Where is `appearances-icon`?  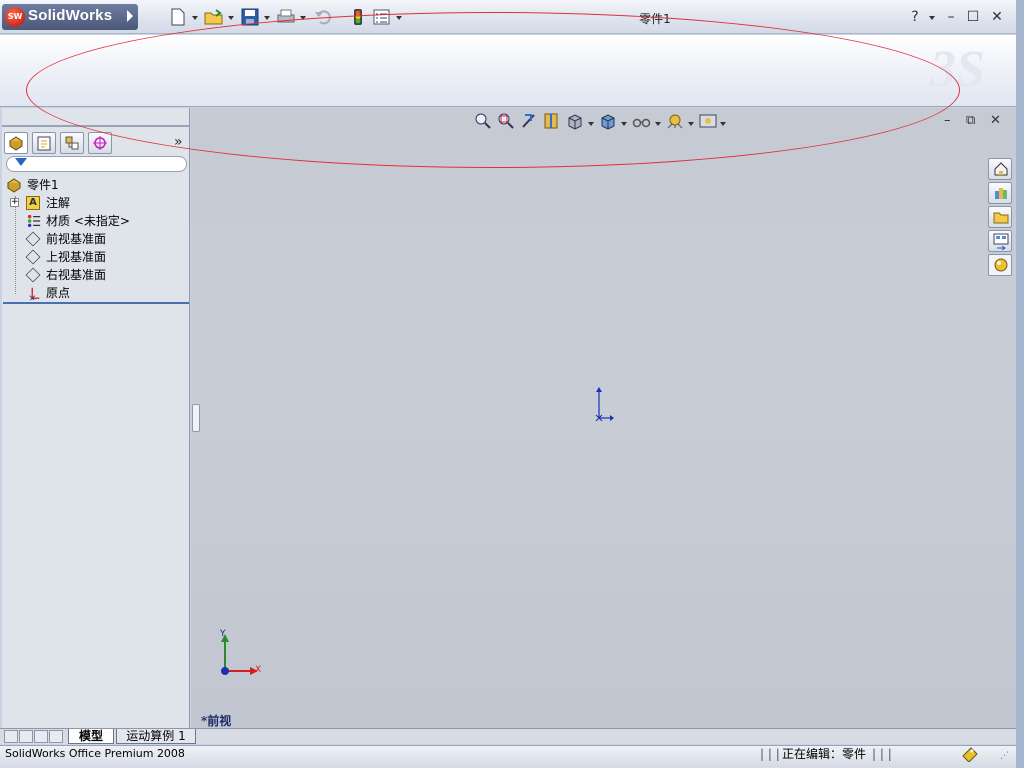
appearances-icon is located at coordinates (1001, 265).